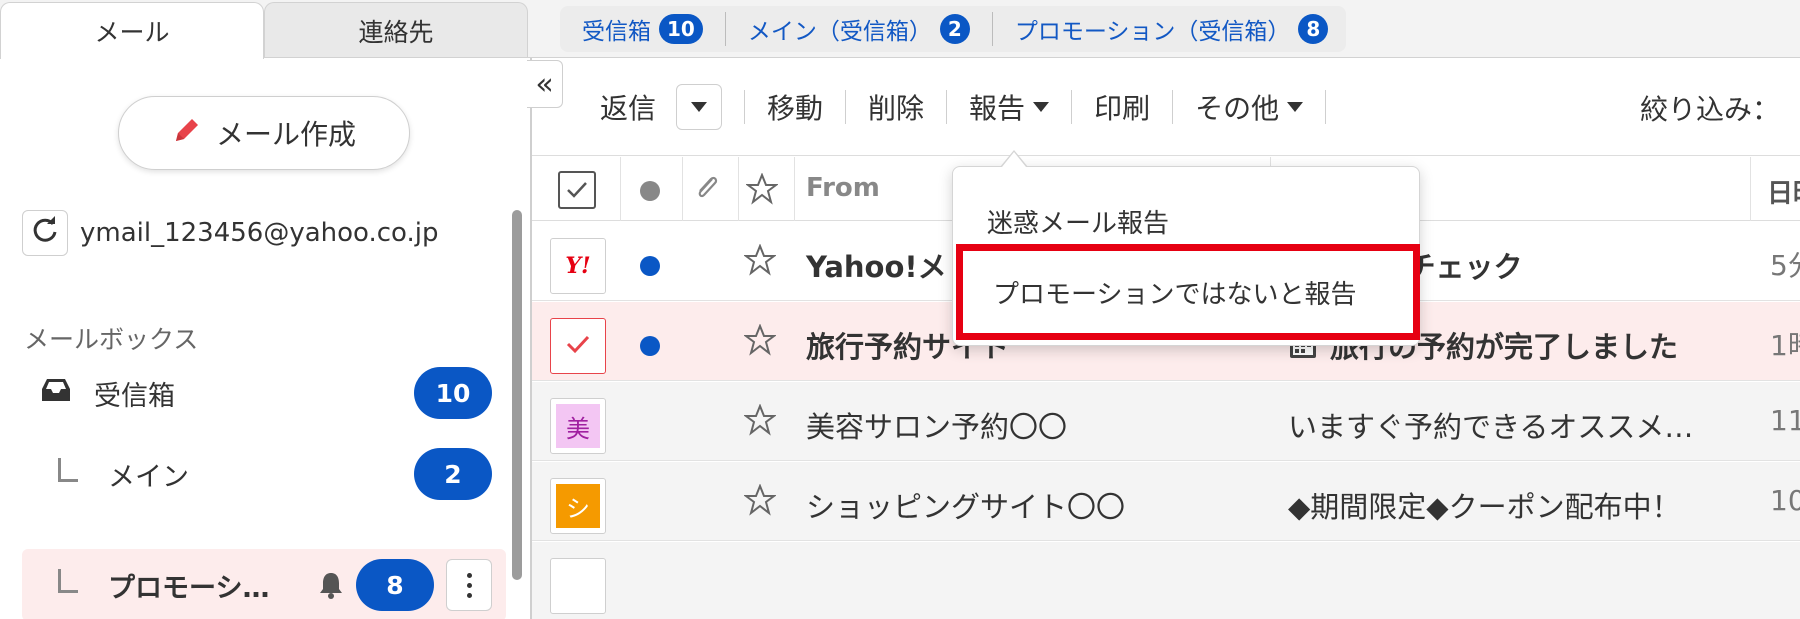 This screenshot has width=1800, height=619. I want to click on shortcut-label: メイン（受信箱）, so click(839, 32).